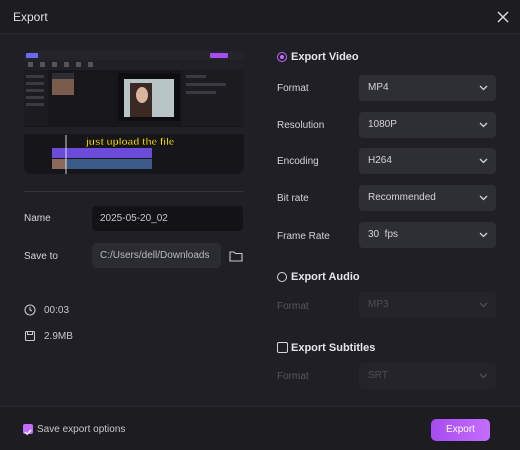 The width and height of the screenshot is (520, 450). I want to click on checkmark-icon, so click(28, 432).